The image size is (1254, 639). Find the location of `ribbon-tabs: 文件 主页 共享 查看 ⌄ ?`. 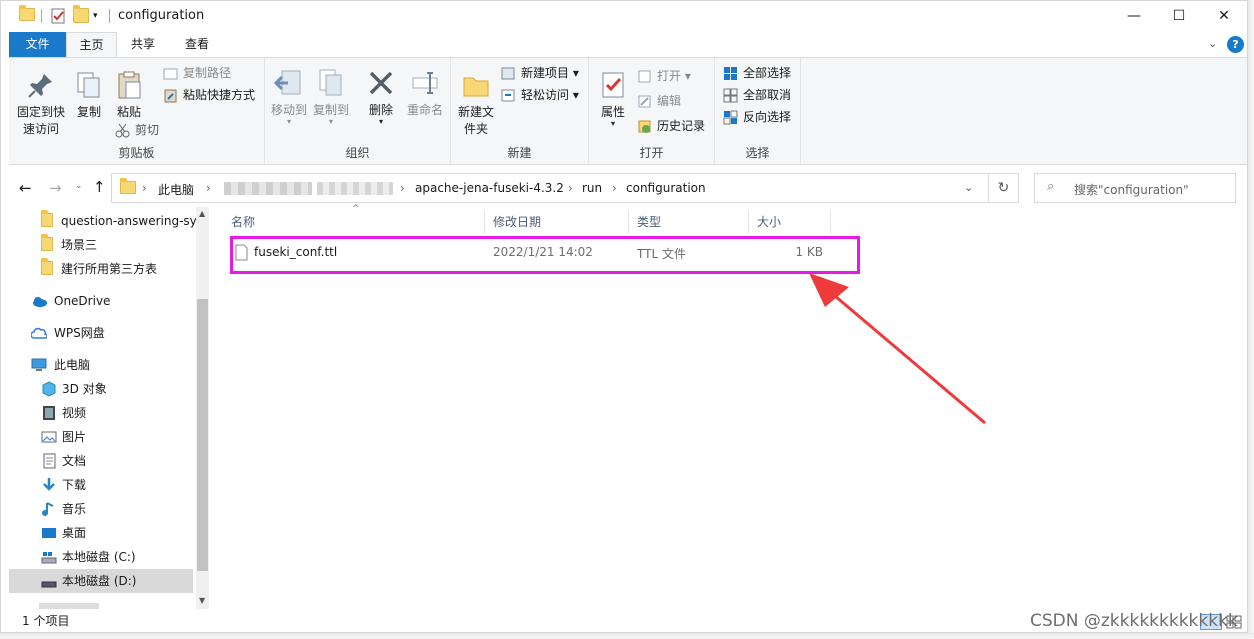

ribbon-tabs: 文件 主页 共享 查看 ⌄ ? is located at coordinates (624, 44).